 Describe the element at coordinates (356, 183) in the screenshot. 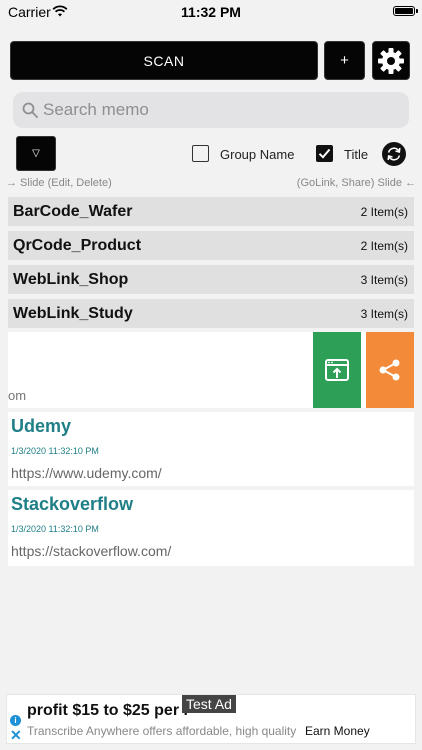

I see `slide-golink-share-hint: (GoLink, Share) Slide ←` at that location.